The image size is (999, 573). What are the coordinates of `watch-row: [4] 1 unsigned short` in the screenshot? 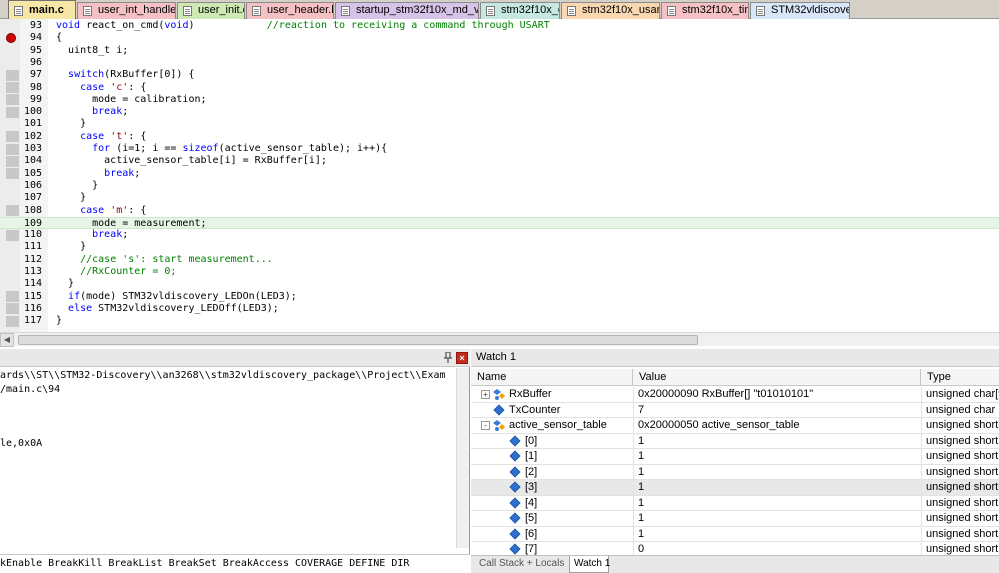 It's located at (735, 503).